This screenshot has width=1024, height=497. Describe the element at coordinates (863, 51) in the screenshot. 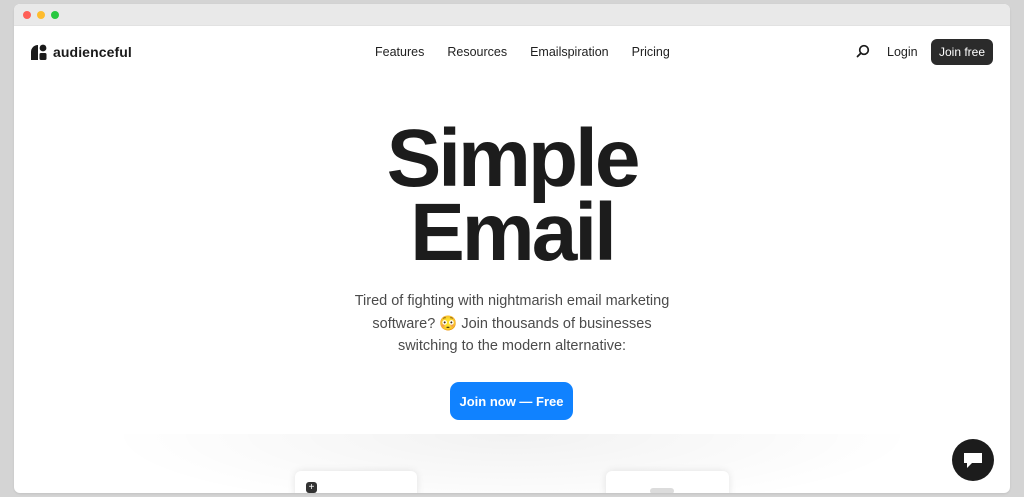

I see `search-icon` at that location.